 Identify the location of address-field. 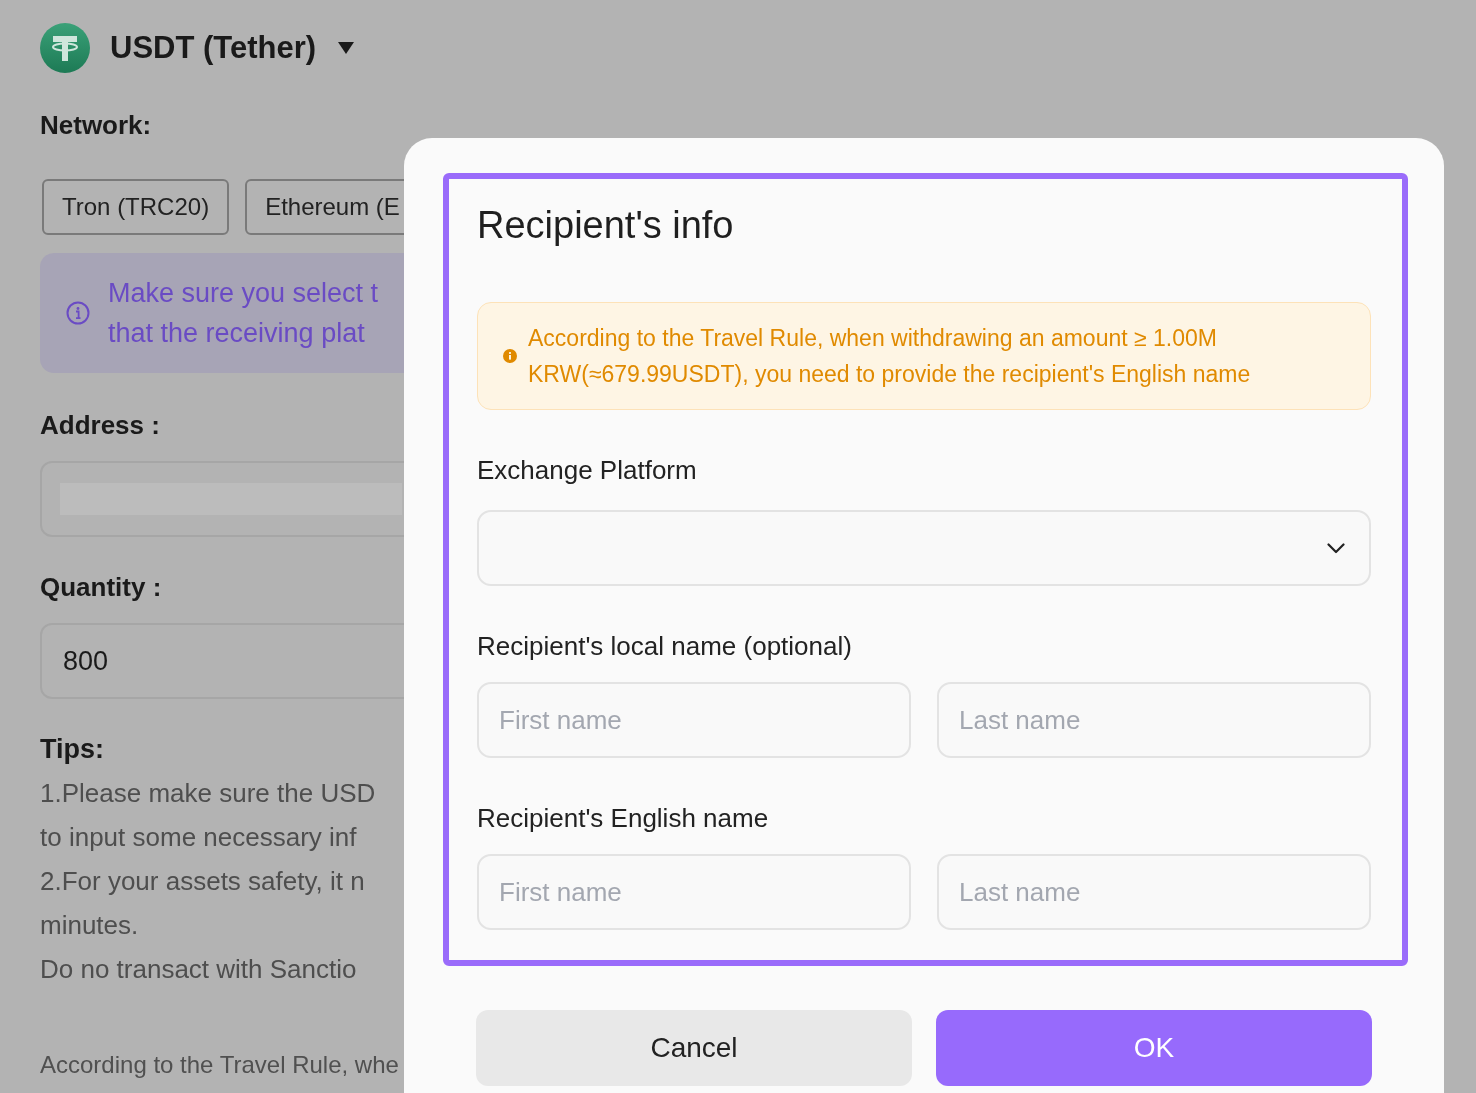
(222, 499).